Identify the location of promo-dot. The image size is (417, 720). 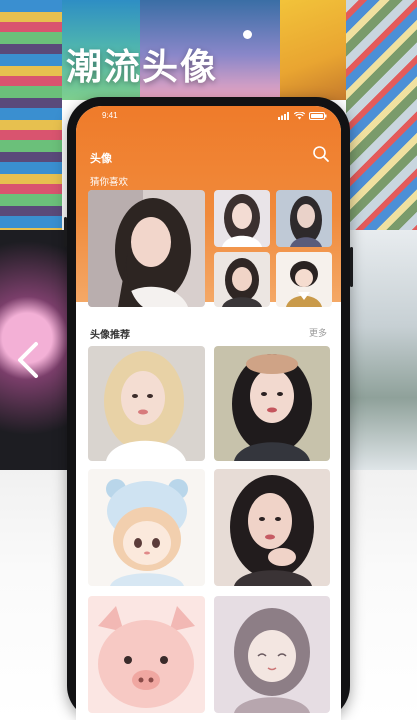
(247, 34).